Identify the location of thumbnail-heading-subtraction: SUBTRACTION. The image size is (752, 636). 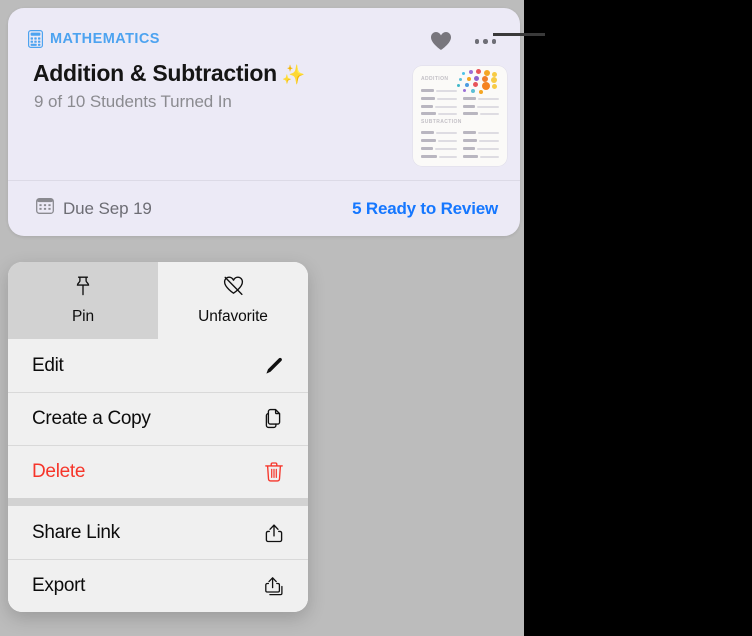
(441, 122).